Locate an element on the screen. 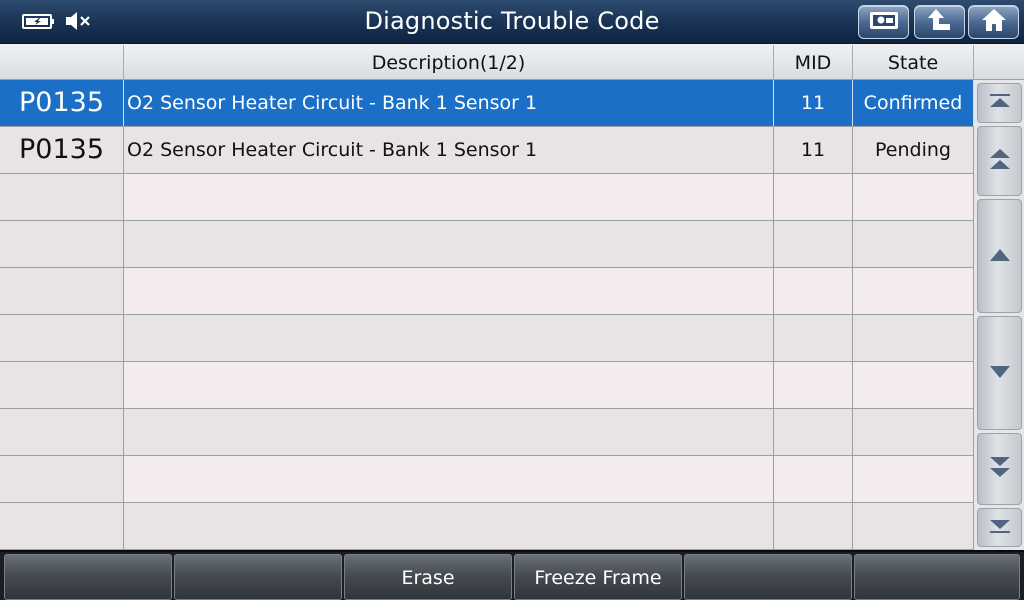 This screenshot has height=600, width=1024. scroll-bottom-icon is located at coordinates (1000, 528).